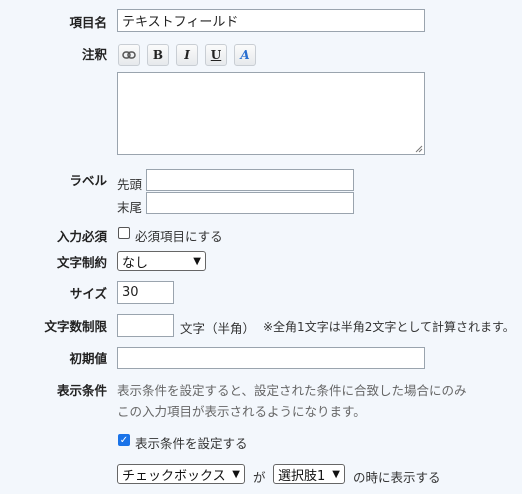 The width and height of the screenshot is (522, 494). I want to click on required-checkbox-label: 必須項目にする, so click(179, 236).